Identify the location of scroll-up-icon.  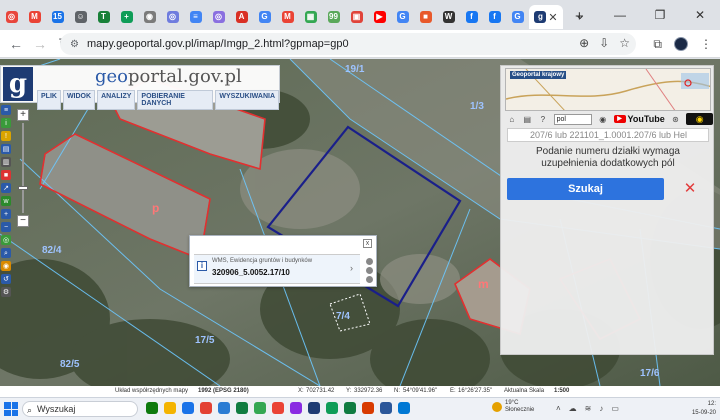
(369, 261).